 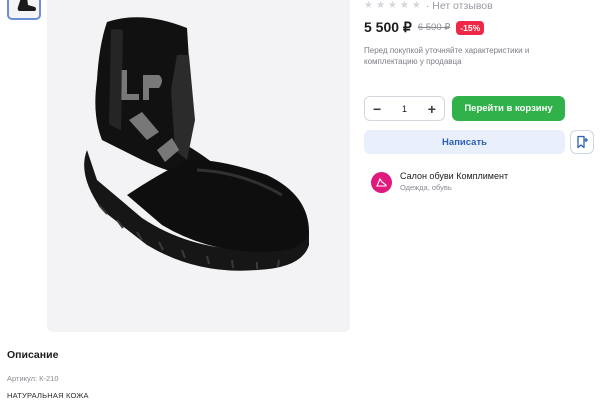 I want to click on quantity-value: 1, so click(x=404, y=109).